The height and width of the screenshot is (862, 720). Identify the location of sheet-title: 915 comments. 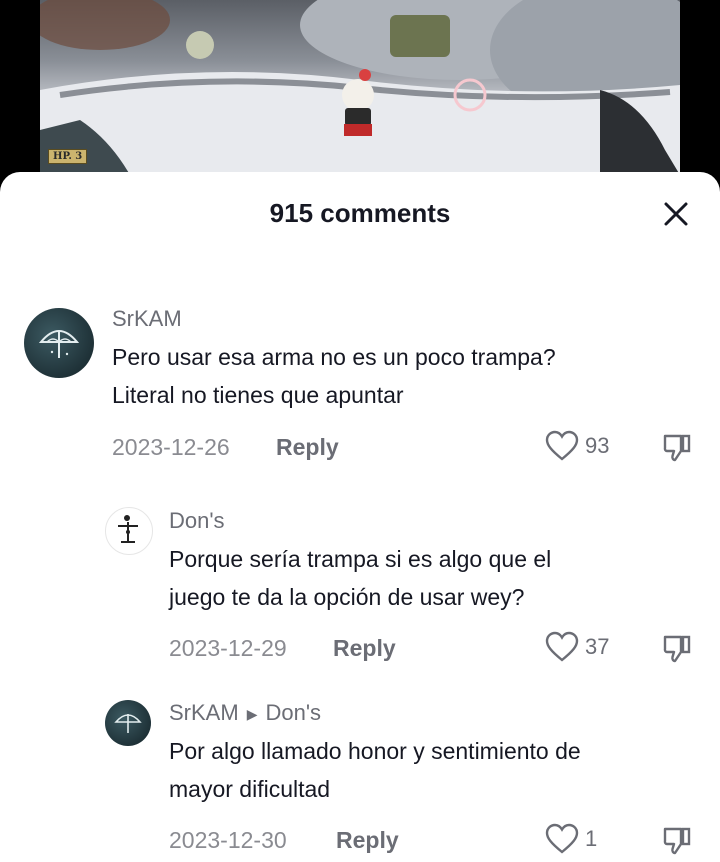
(360, 213).